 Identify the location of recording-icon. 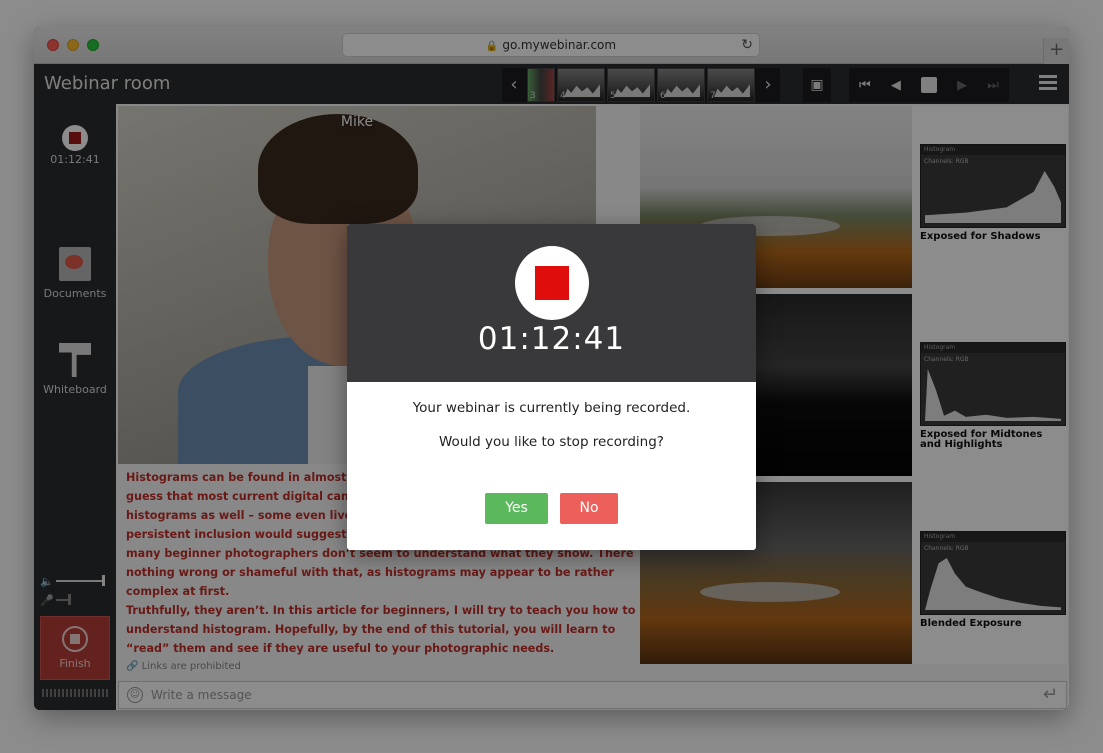
(75, 138).